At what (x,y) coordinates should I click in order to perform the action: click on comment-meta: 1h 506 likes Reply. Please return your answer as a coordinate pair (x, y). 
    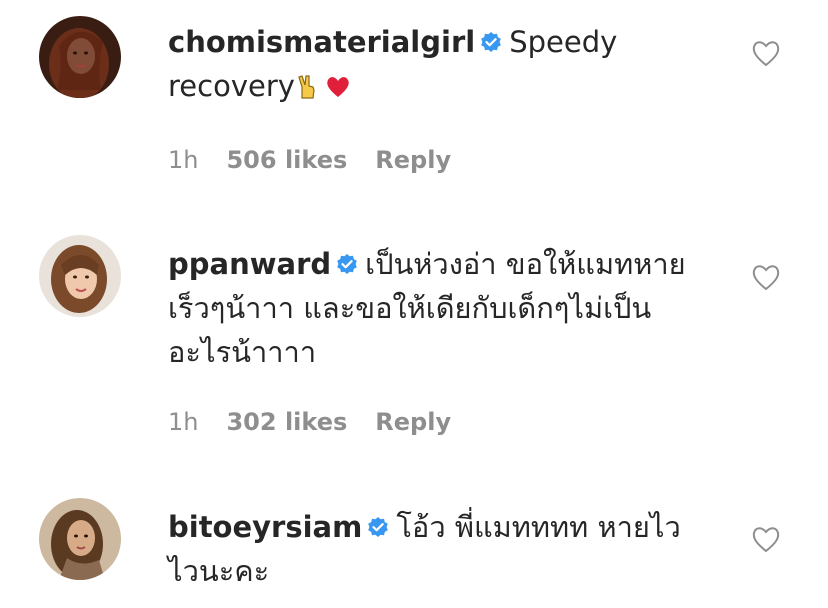
    Looking at the image, I should click on (323, 160).